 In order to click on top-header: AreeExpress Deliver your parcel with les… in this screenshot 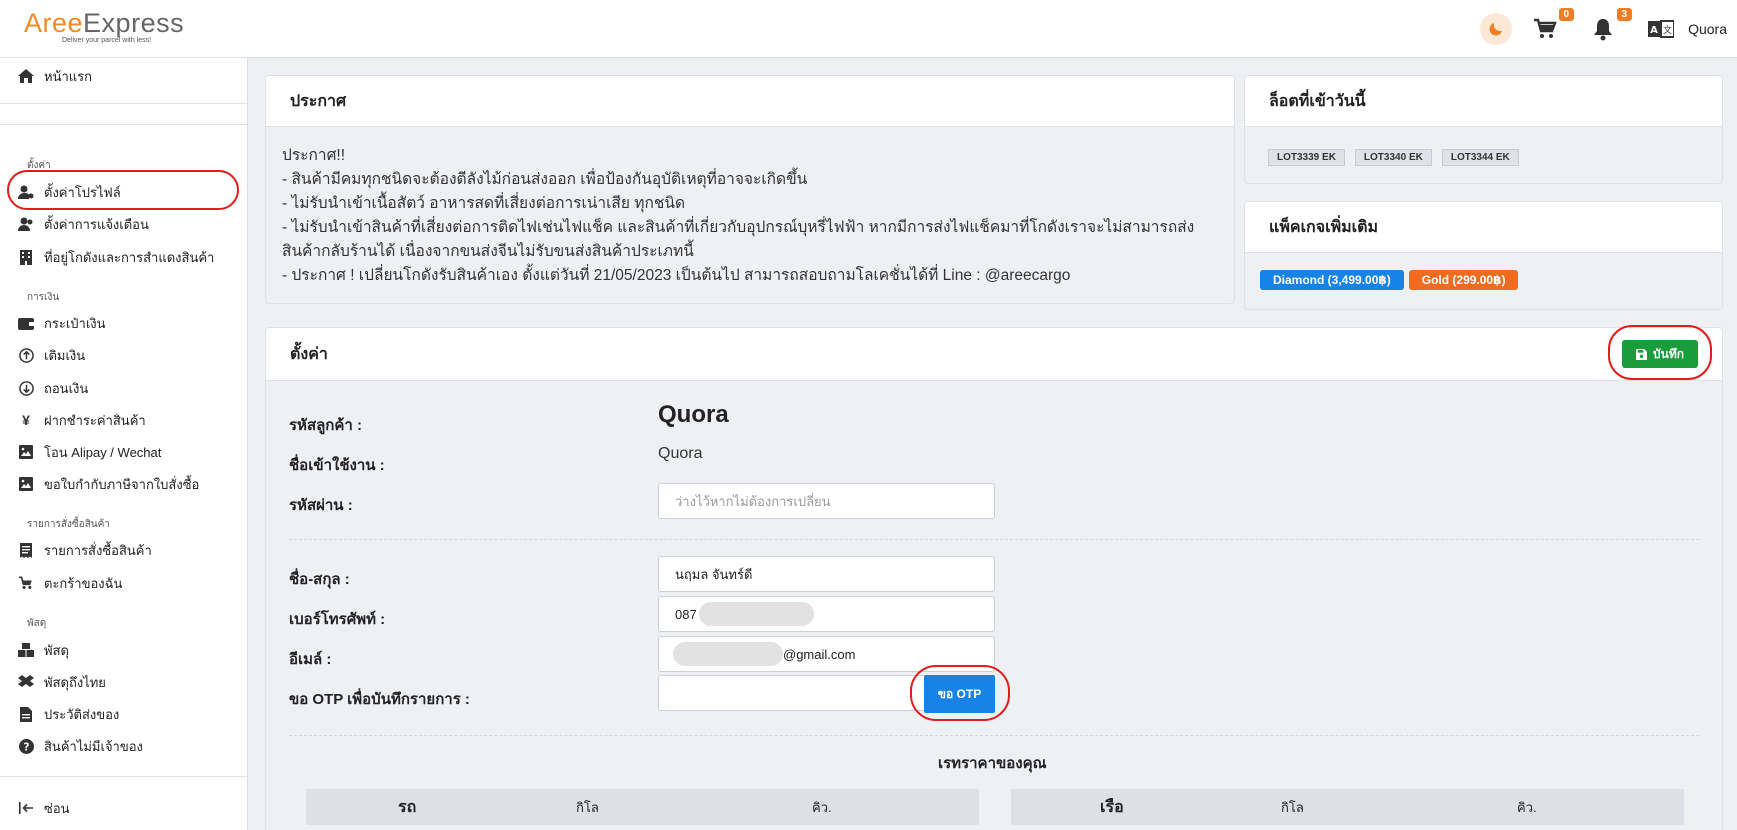, I will do `click(868, 29)`.